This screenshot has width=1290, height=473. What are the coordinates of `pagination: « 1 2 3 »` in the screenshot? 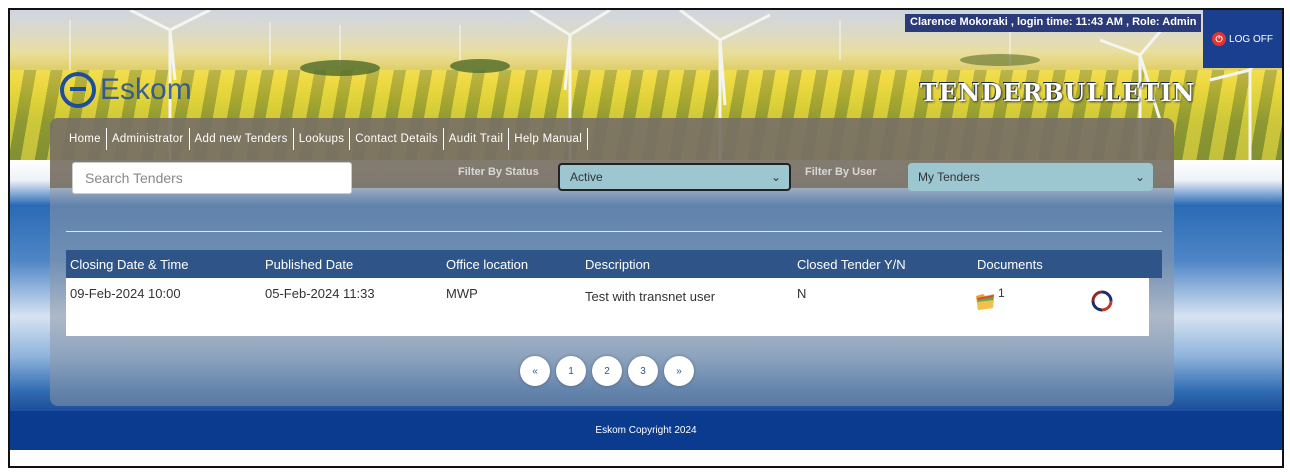 It's located at (610, 371).